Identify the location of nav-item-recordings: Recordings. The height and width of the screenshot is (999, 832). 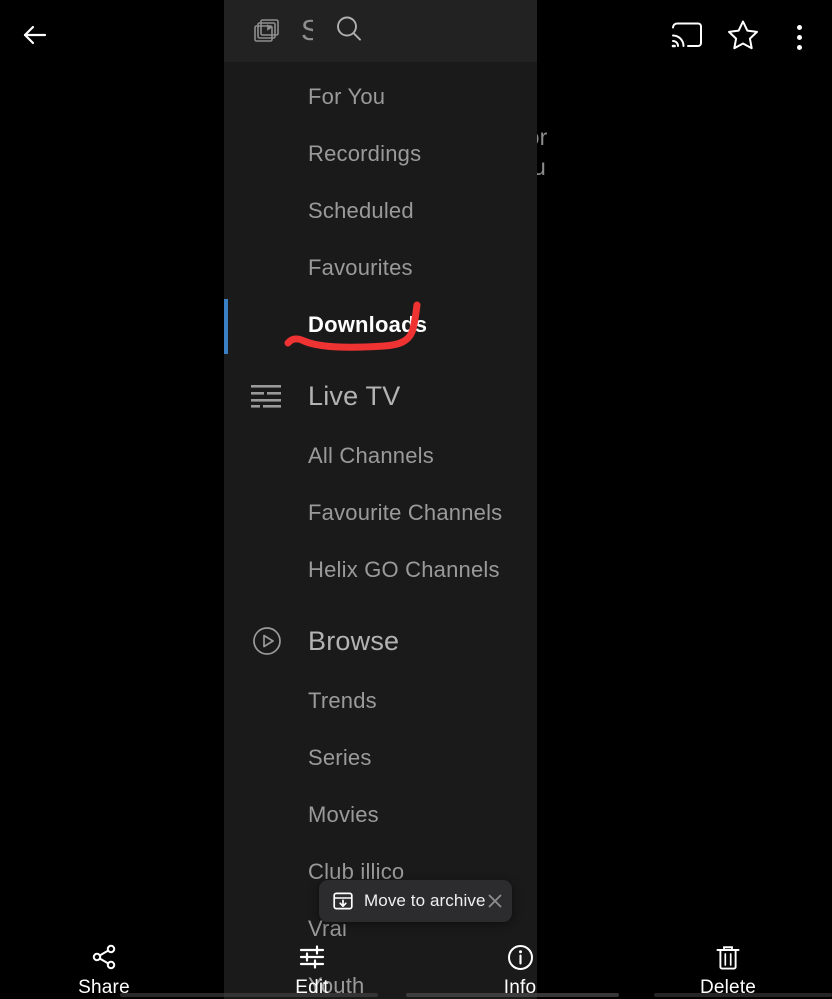
(380, 153).